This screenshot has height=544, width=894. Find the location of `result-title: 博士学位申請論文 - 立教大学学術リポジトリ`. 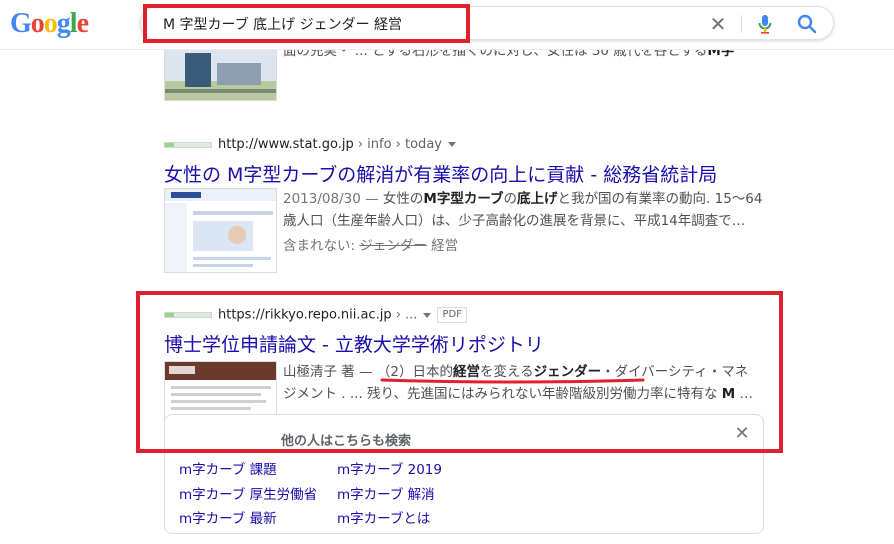

result-title: 博士学位申請論文 - 立教大学学術リポジトリ is located at coordinates (354, 343).